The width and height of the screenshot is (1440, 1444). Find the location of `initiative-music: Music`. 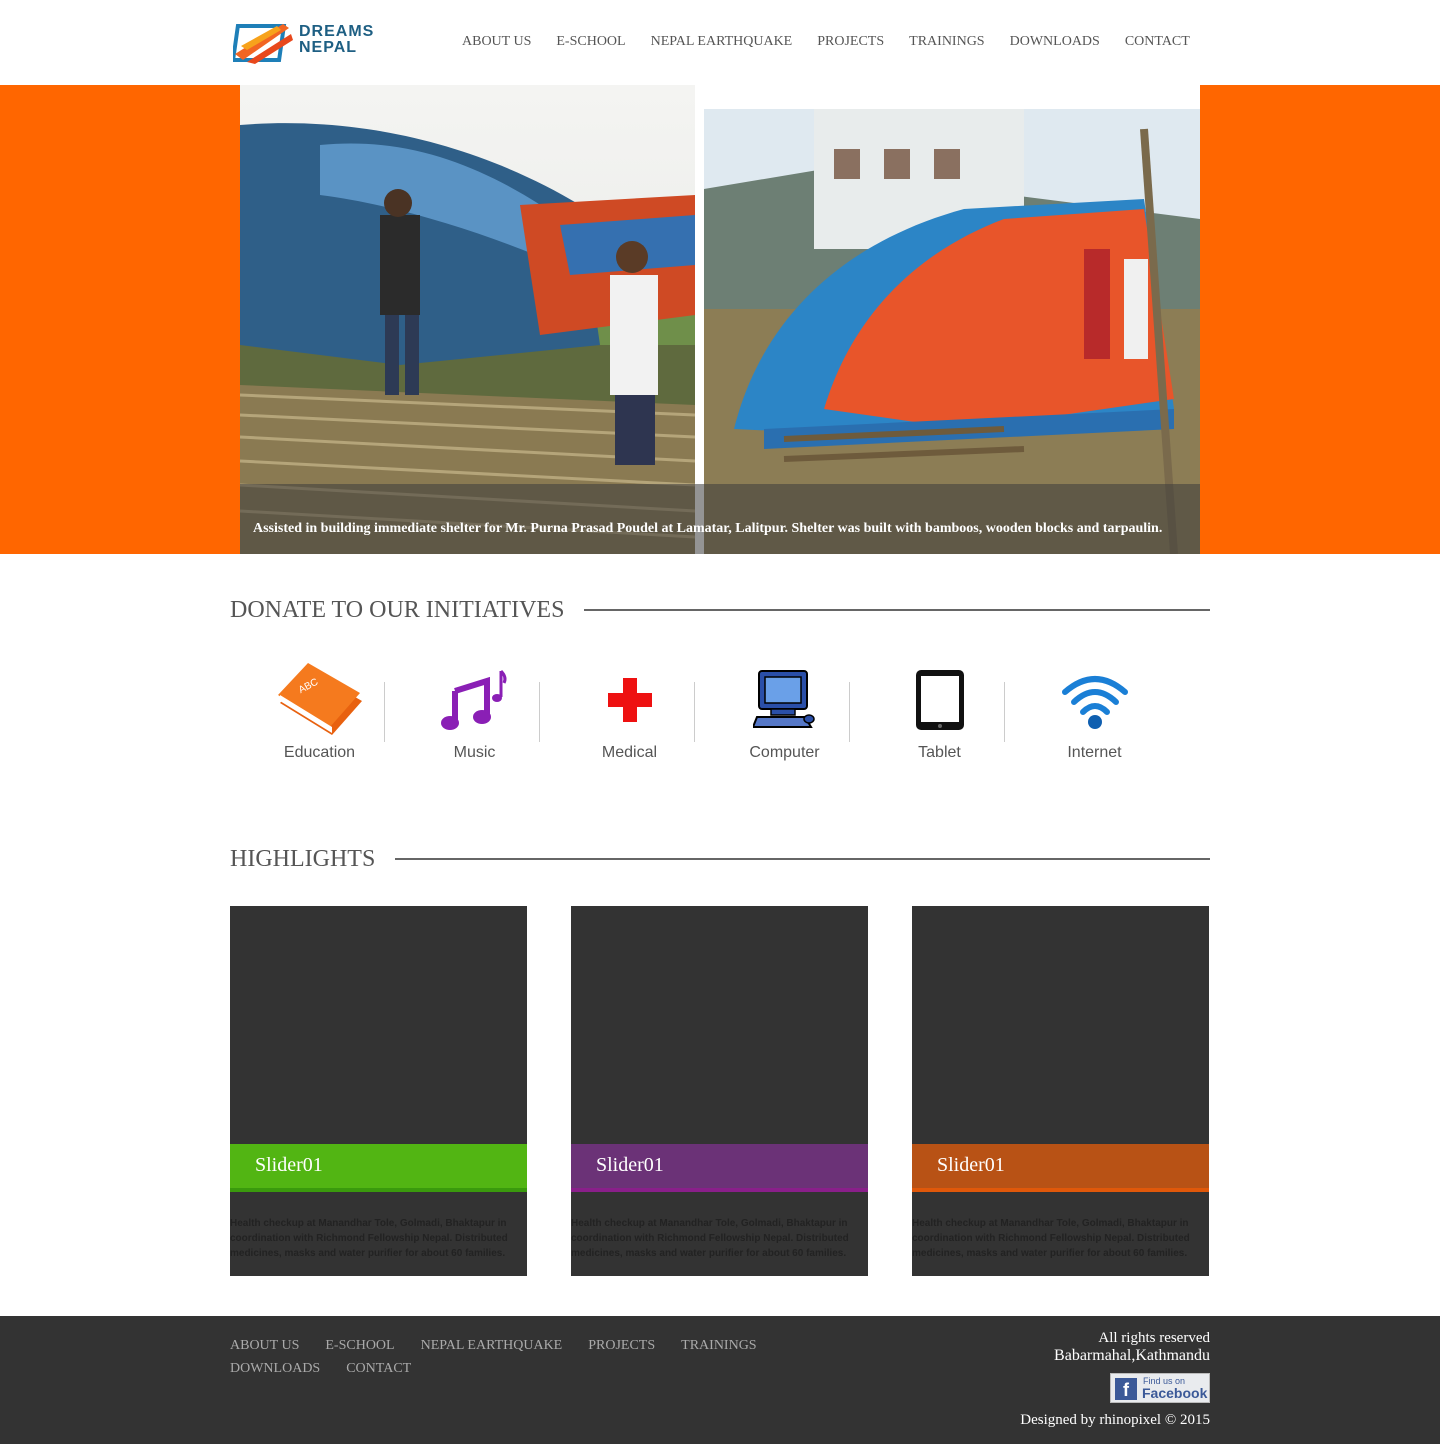

initiative-music: Music is located at coordinates (474, 715).